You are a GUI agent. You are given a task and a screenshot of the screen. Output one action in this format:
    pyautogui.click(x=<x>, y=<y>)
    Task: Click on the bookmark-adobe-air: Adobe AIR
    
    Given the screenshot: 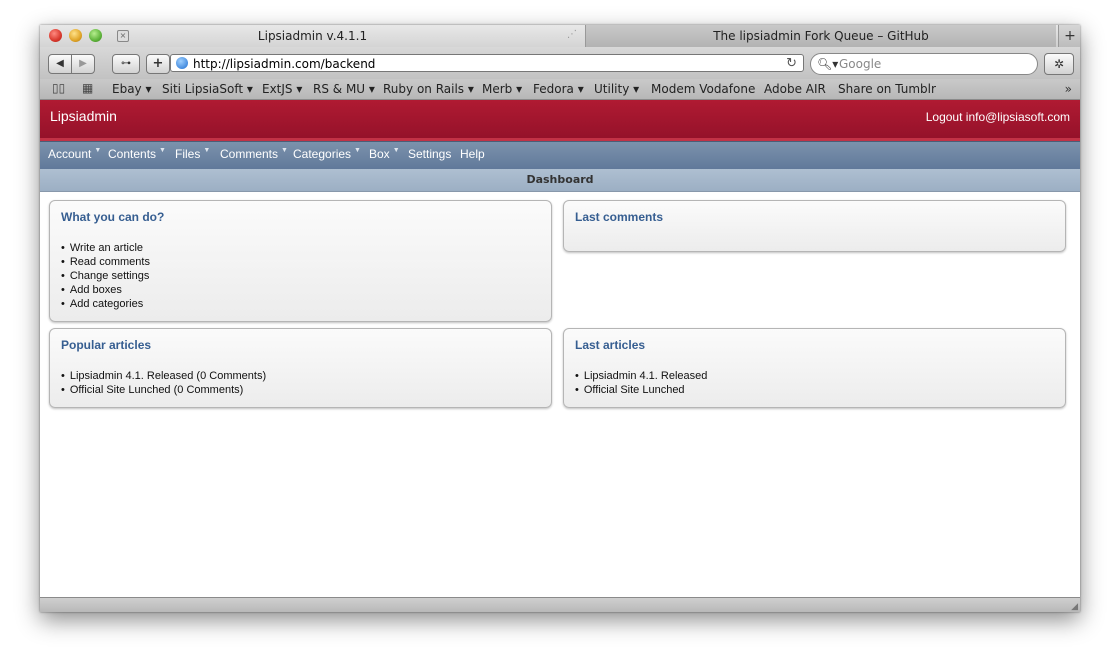 What is the action you would take?
    pyautogui.click(x=795, y=89)
    